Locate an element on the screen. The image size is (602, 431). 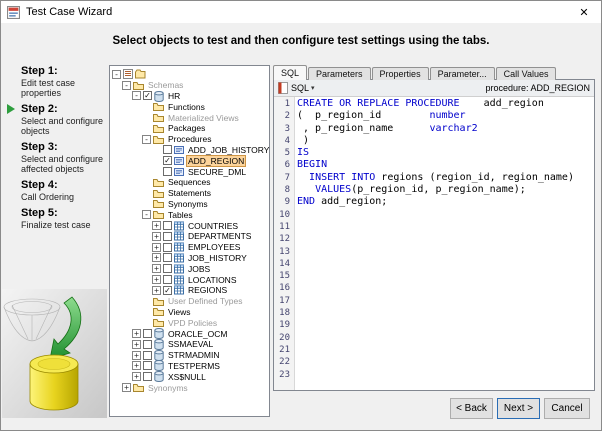
tree-row: User Defined Types is located at coordinates (189, 301).